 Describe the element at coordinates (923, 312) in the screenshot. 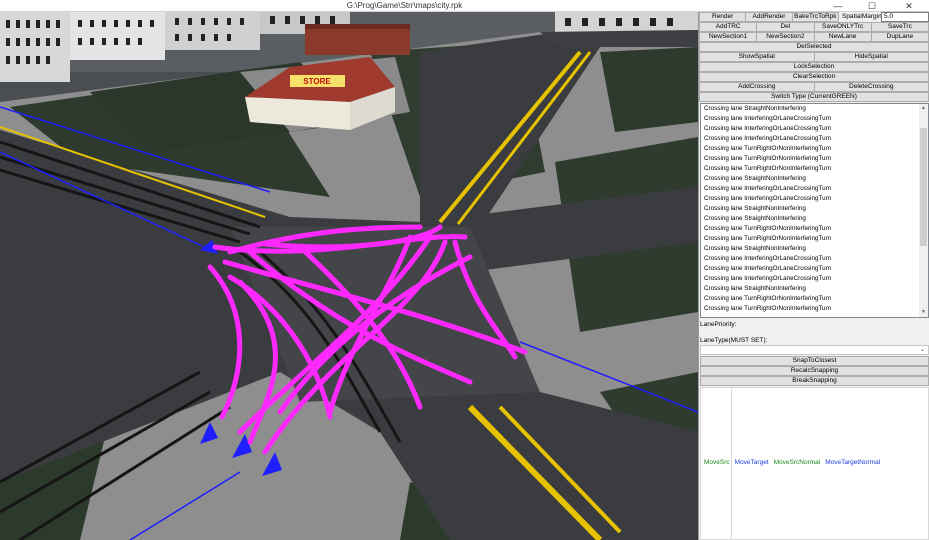

I see `scroll-down-icon: ▼` at that location.